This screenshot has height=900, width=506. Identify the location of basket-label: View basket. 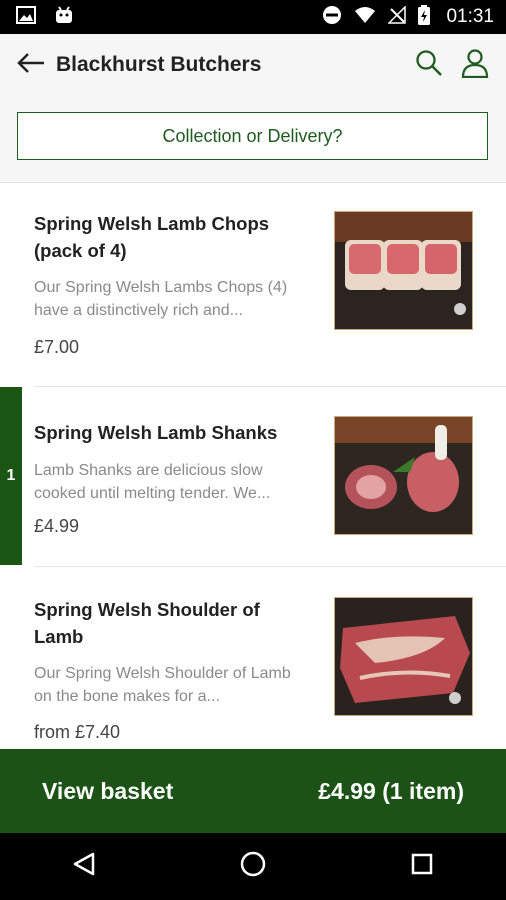
(108, 790).